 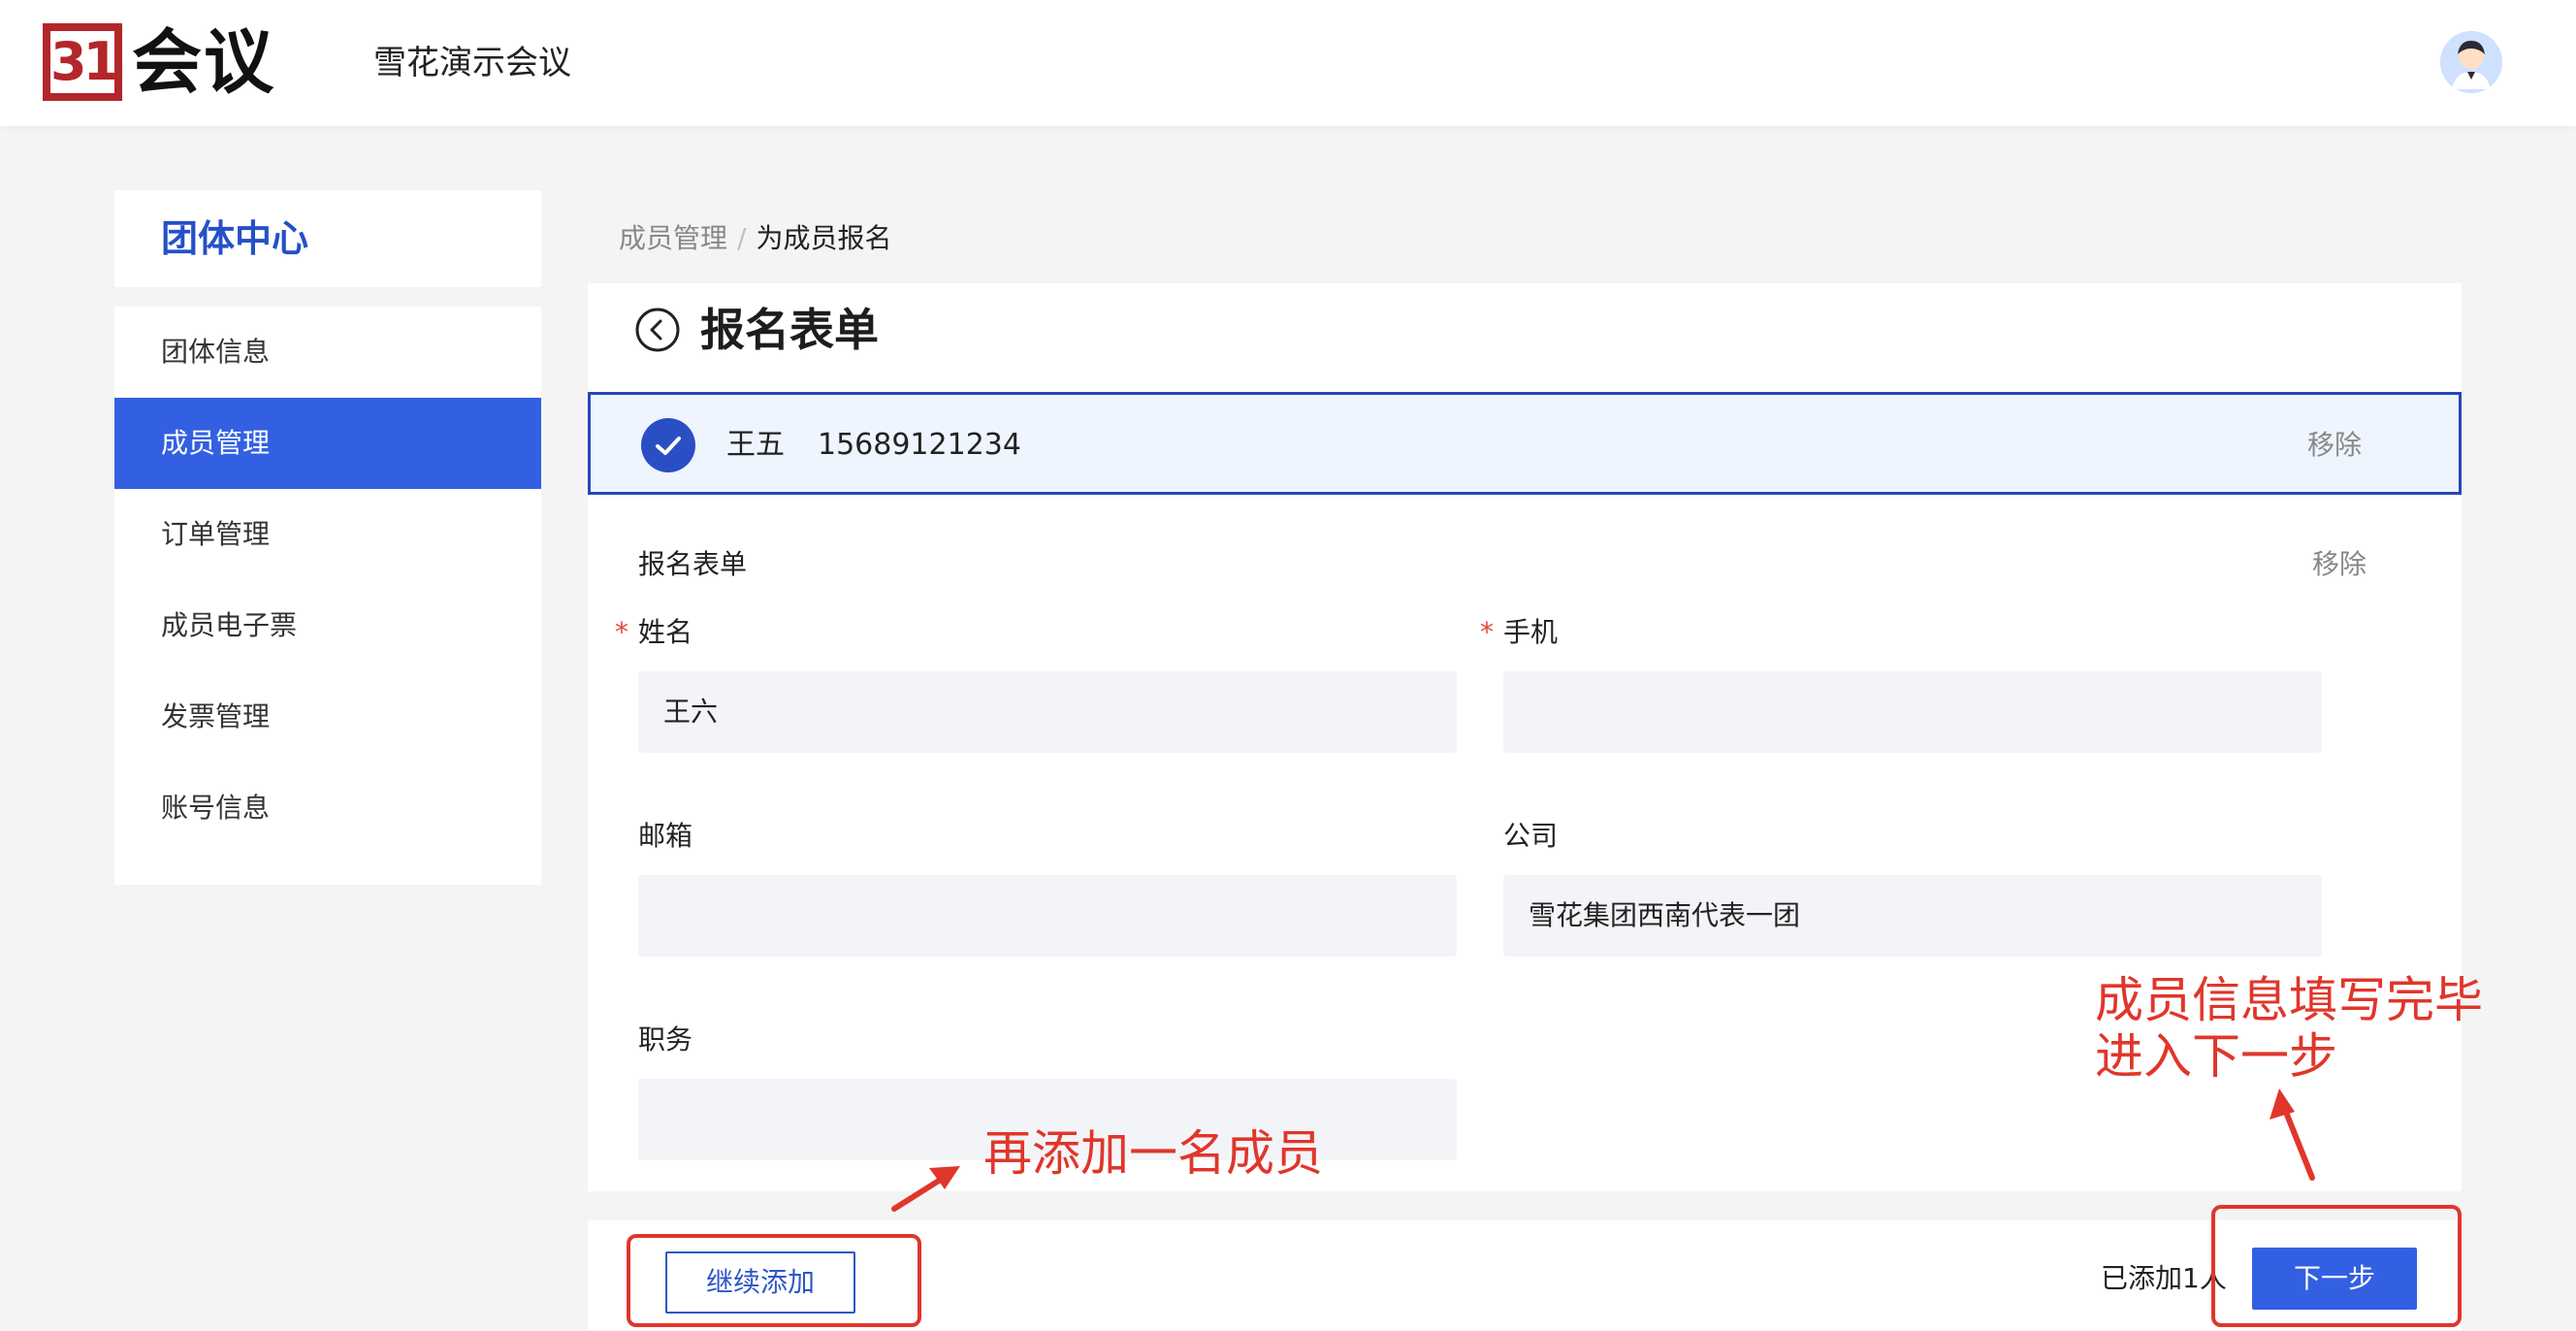 I want to click on annotation-arrows, so click(x=1603, y=1150).